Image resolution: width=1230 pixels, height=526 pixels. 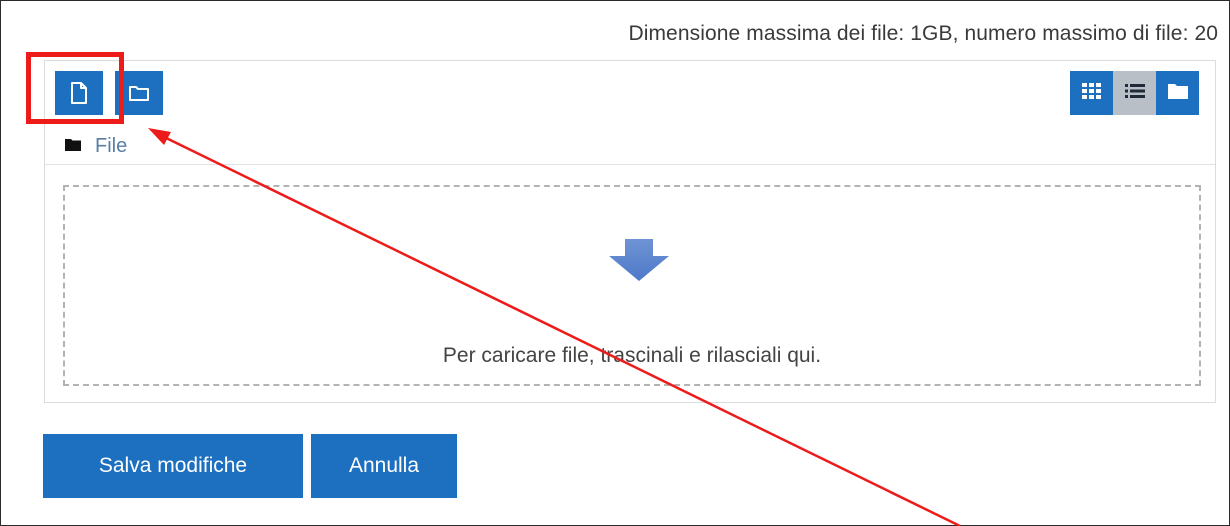 I want to click on tree-view-button, so click(x=1177, y=93).